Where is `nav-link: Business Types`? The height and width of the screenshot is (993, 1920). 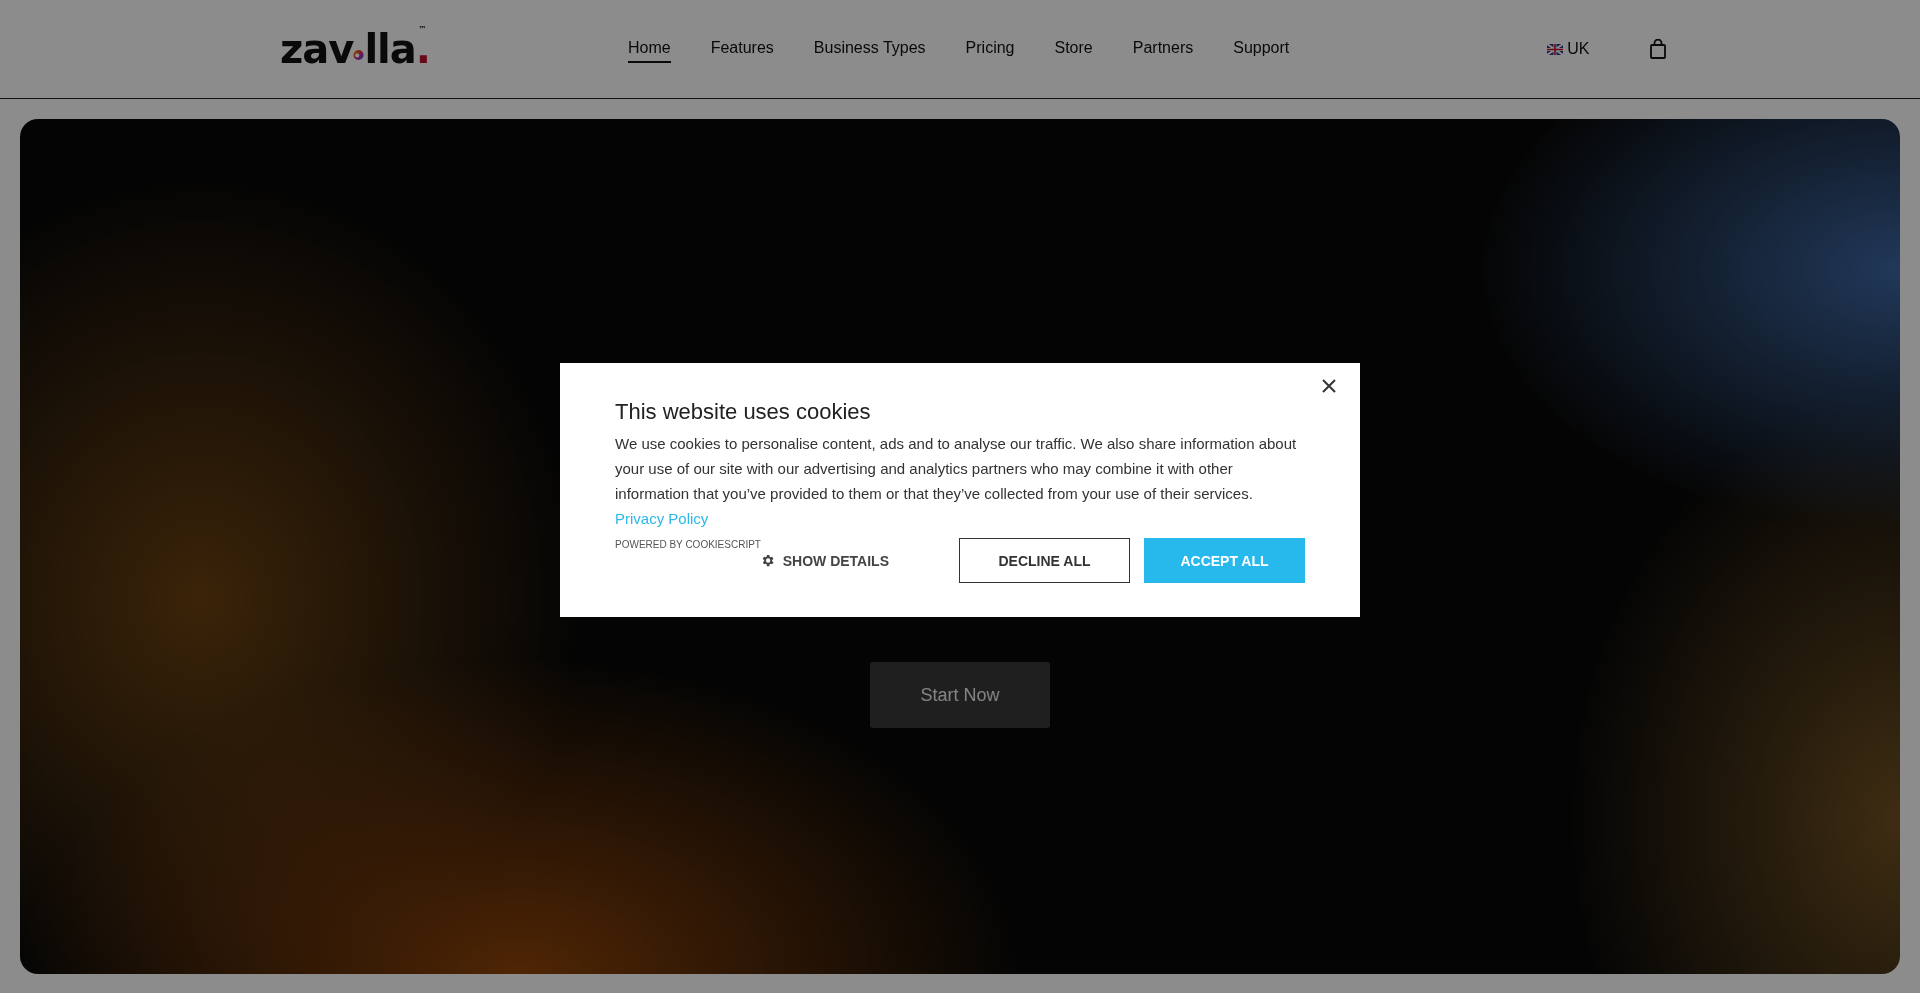 nav-link: Business Types is located at coordinates (869, 49).